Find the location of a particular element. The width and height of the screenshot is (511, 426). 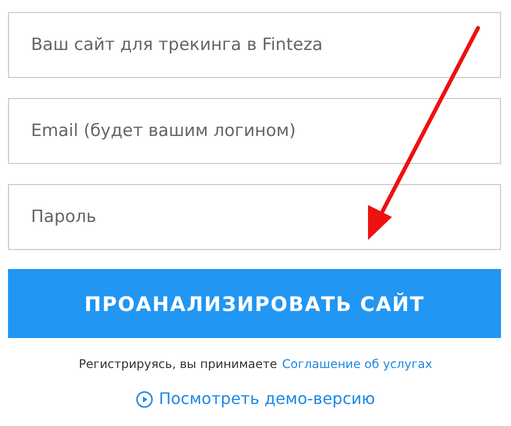

terms-text: Регистрируясь, вы принимаете is located at coordinates (178, 364).